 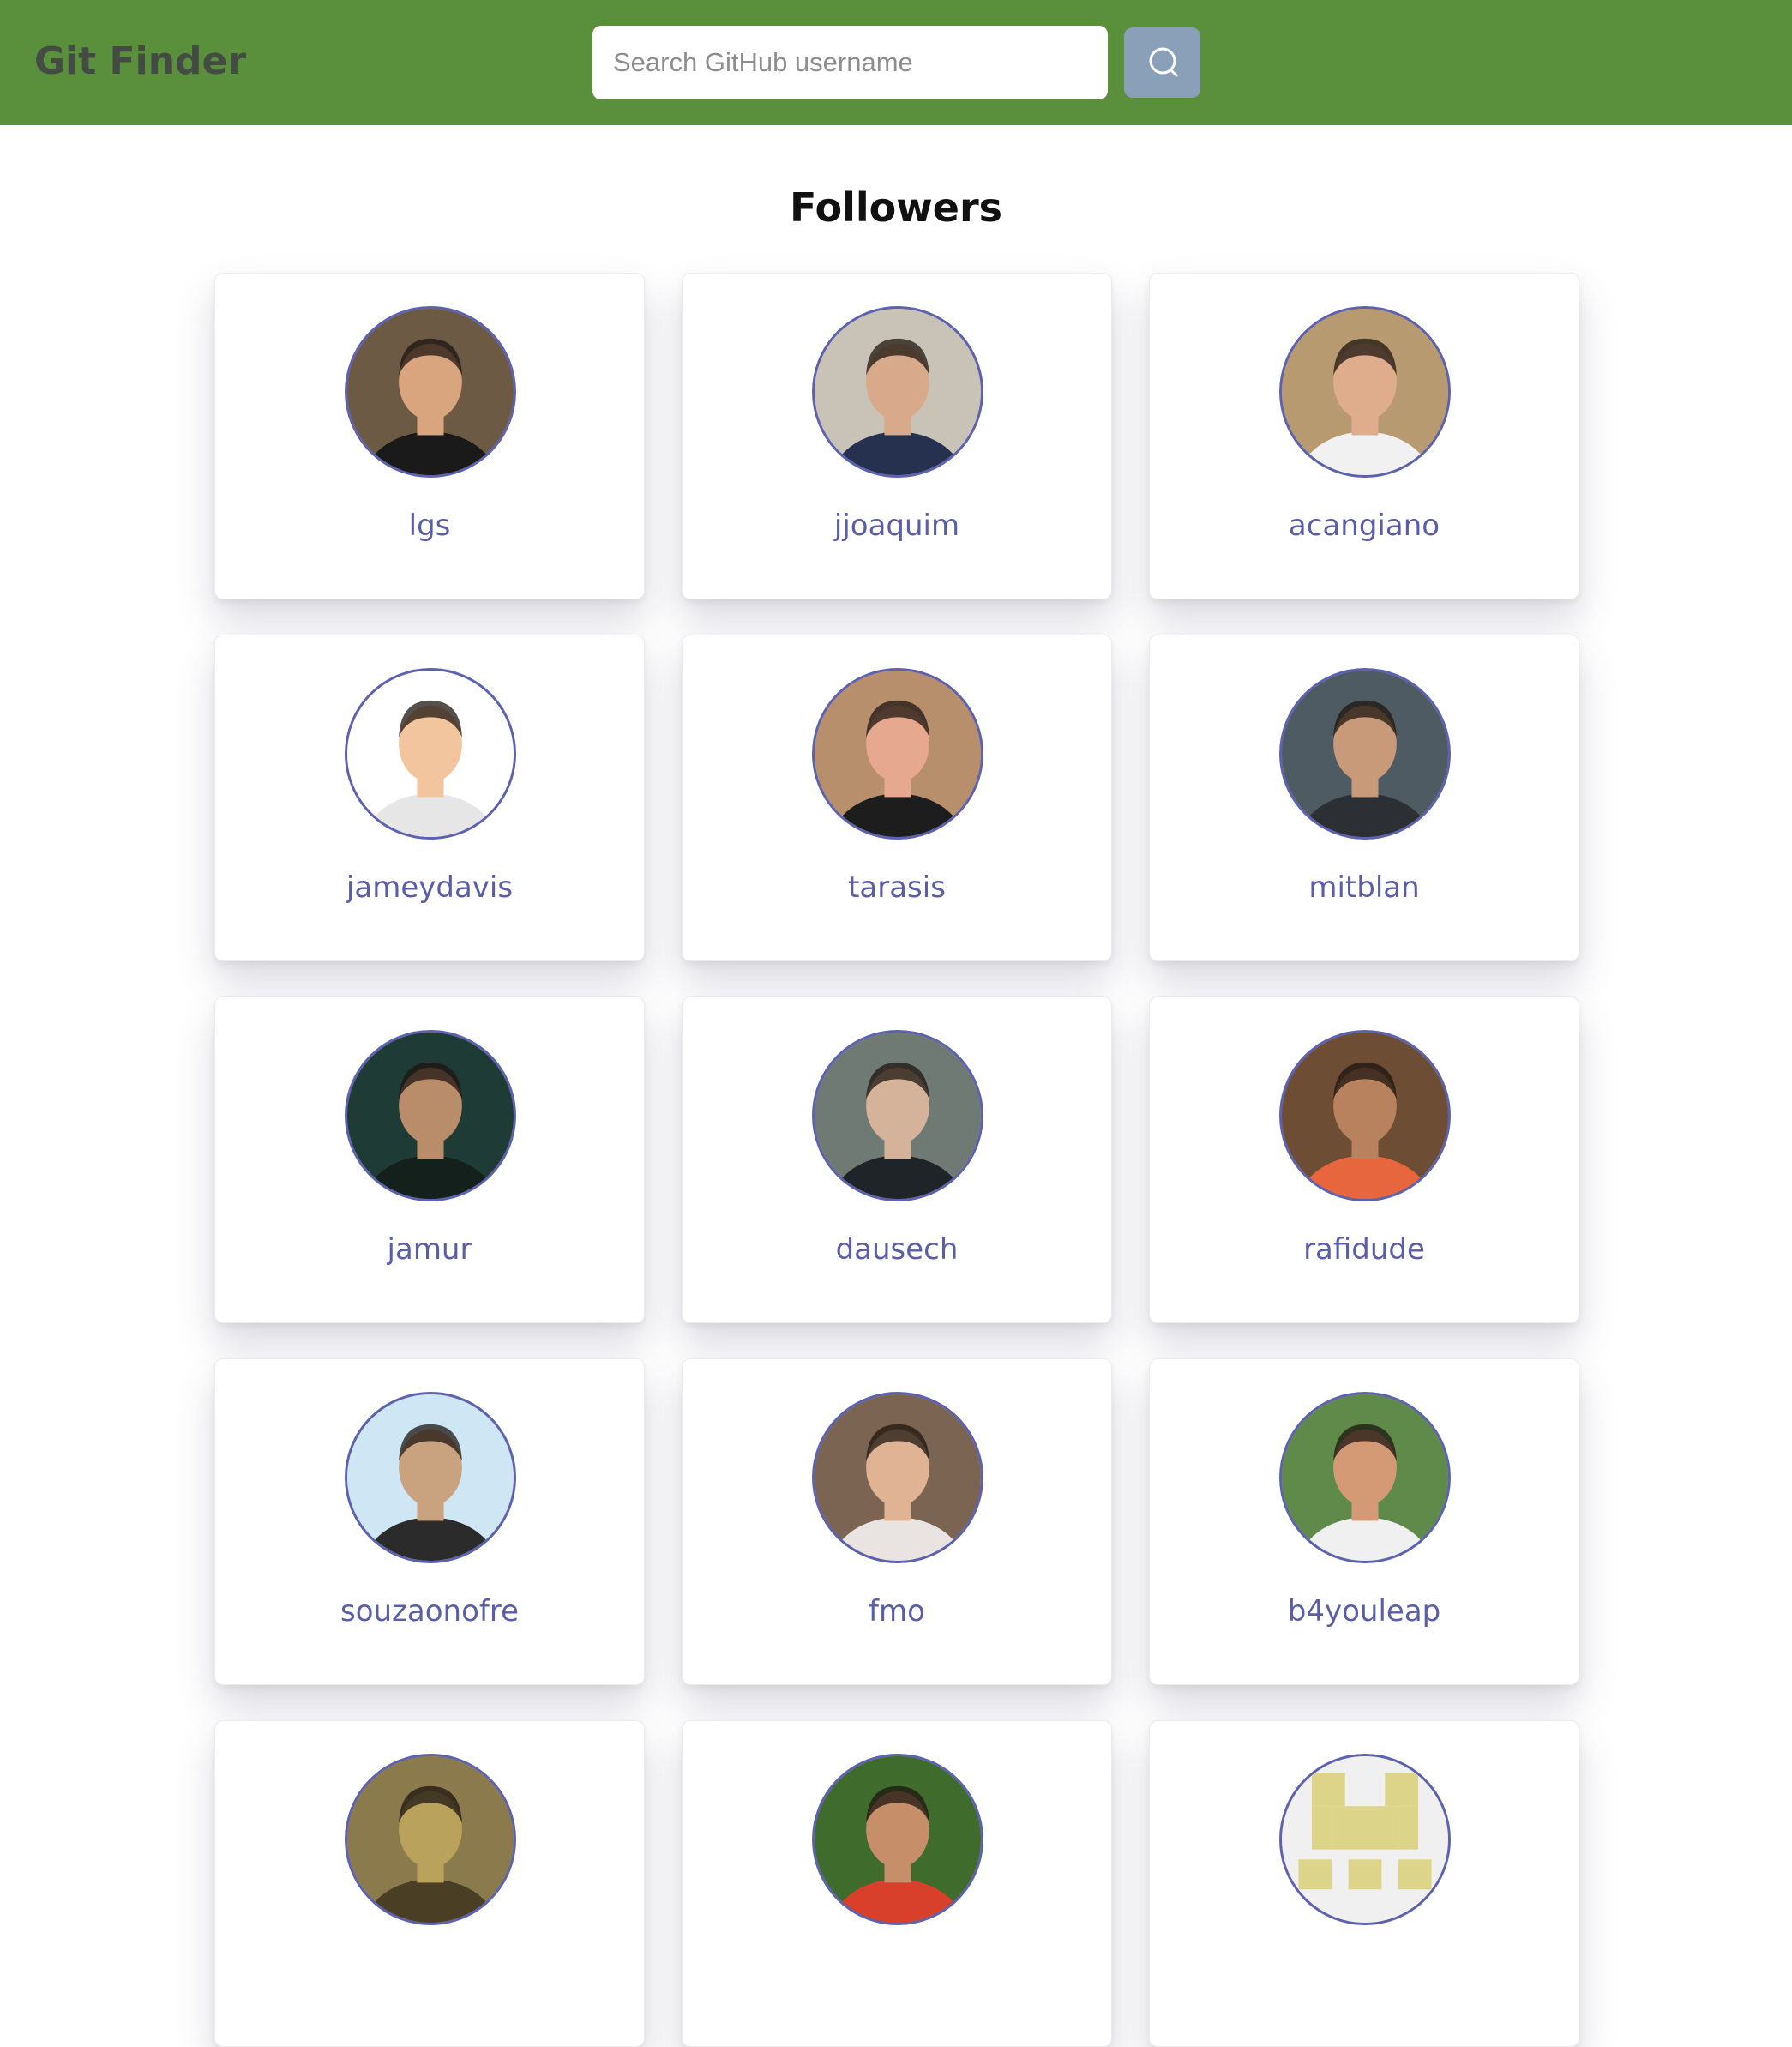 I want to click on follower-username: fmo, so click(x=897, y=1611).